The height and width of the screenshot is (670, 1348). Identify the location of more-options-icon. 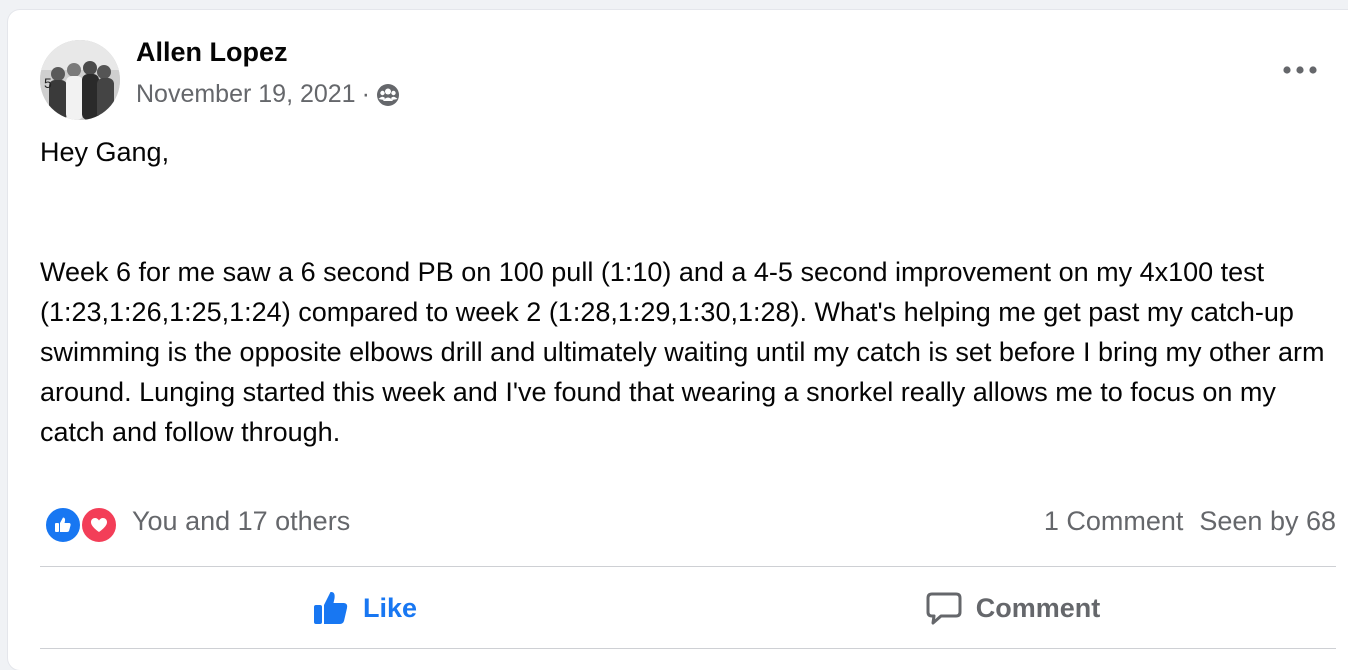
(1300, 70).